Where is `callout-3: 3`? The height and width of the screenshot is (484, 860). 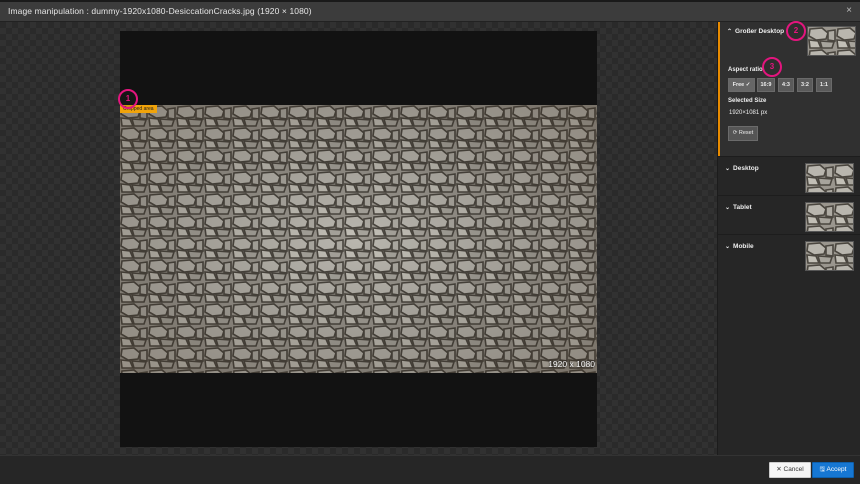
callout-3: 3 is located at coordinates (772, 67).